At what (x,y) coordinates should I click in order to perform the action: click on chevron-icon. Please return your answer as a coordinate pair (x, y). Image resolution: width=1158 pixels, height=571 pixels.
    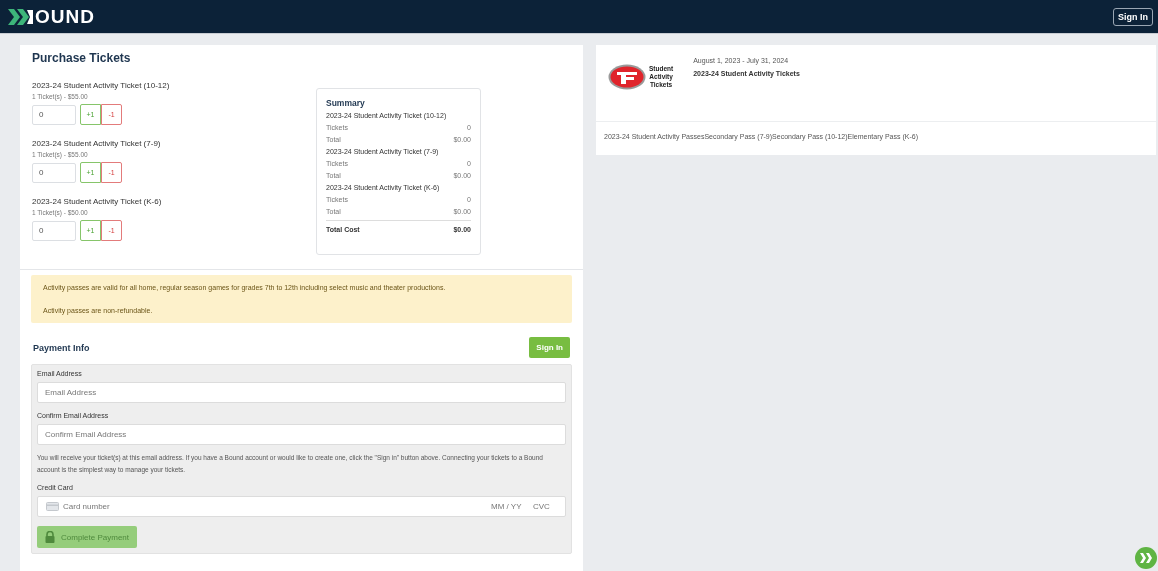
    Looking at the image, I should click on (1146, 558).